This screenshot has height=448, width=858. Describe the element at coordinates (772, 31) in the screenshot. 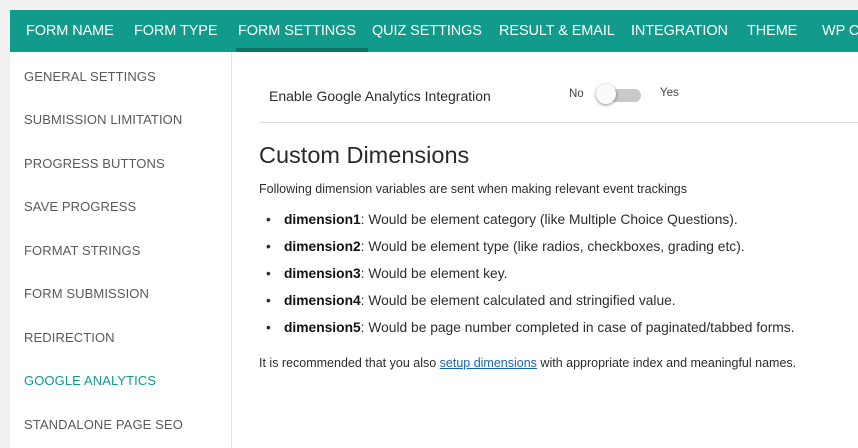

I see `tab-theme: THEME` at that location.